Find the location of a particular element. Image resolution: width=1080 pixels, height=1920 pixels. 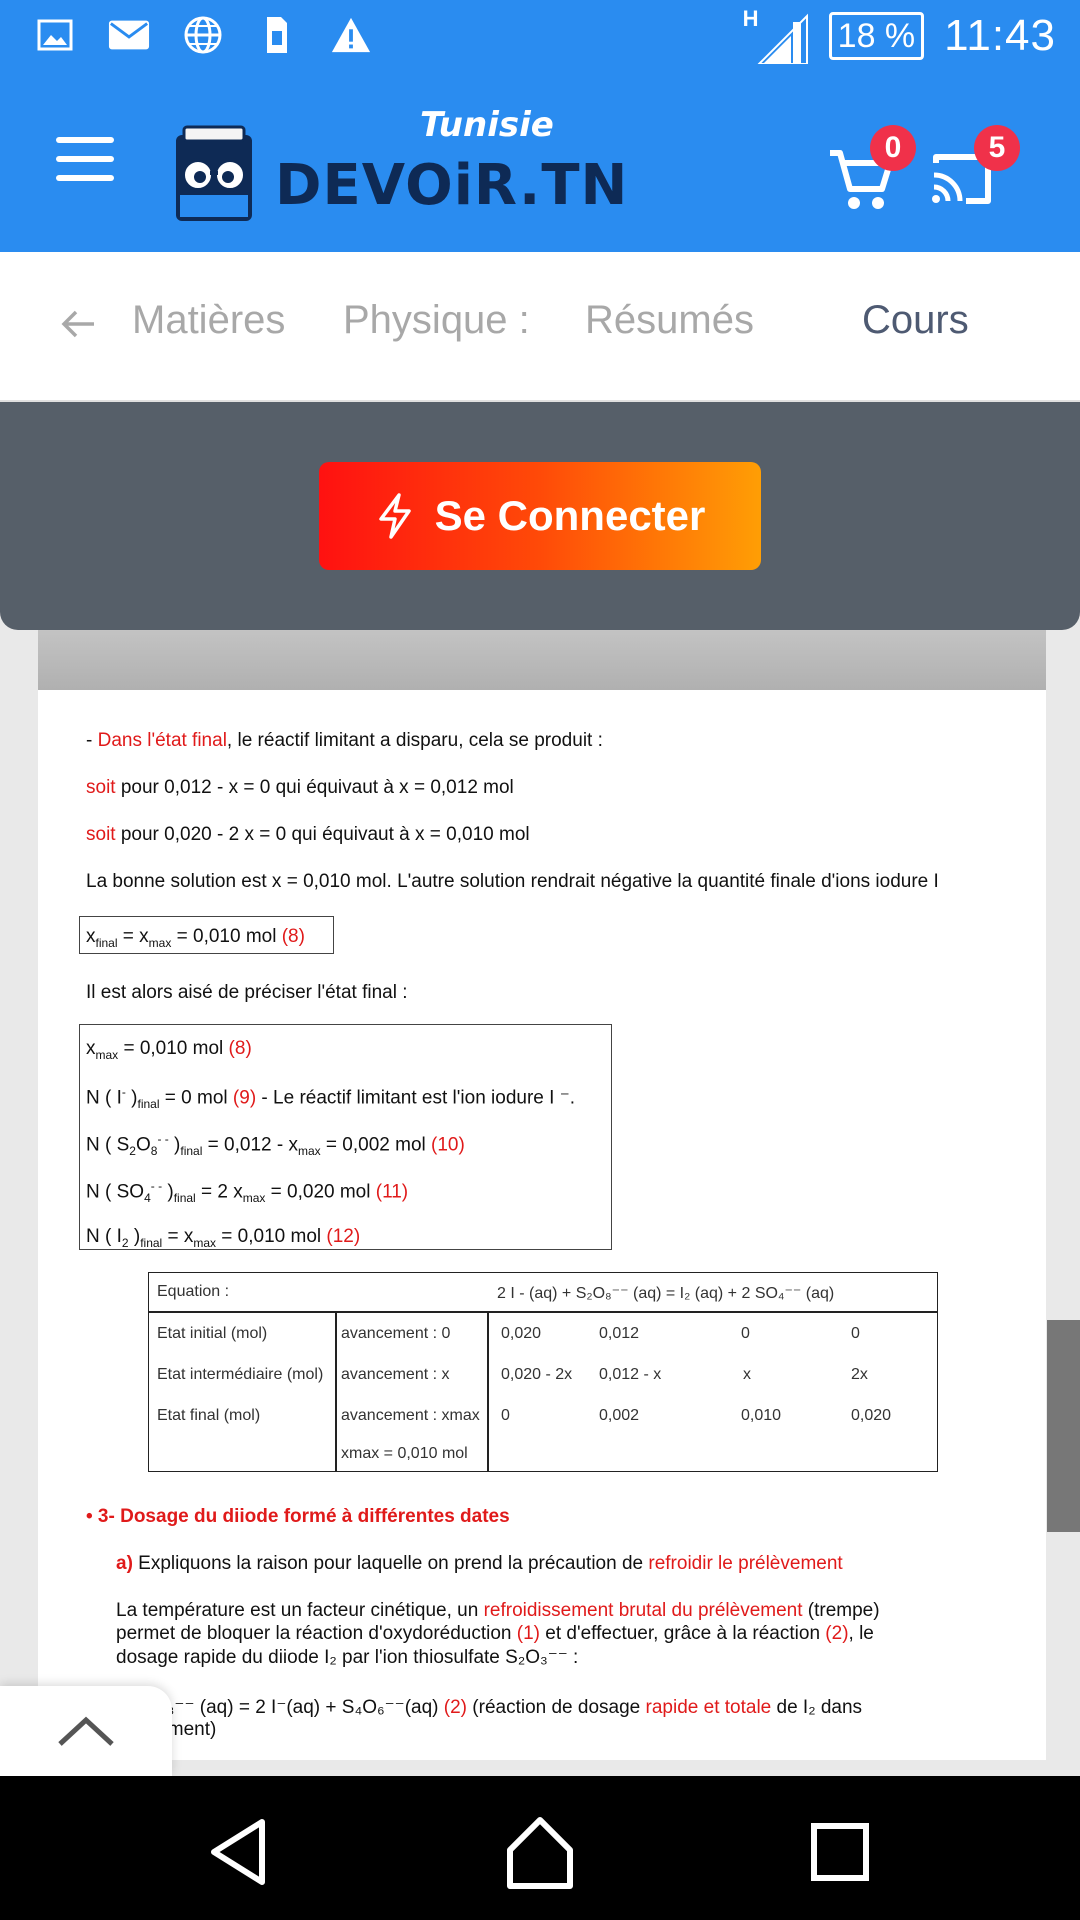

mascot-icon is located at coordinates (214, 173).